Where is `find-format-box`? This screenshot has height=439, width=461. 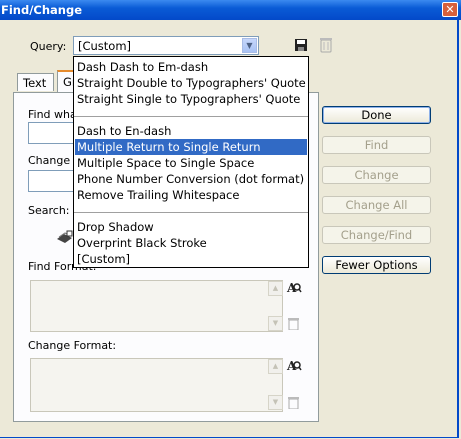
find-format-box is located at coordinates (156, 306).